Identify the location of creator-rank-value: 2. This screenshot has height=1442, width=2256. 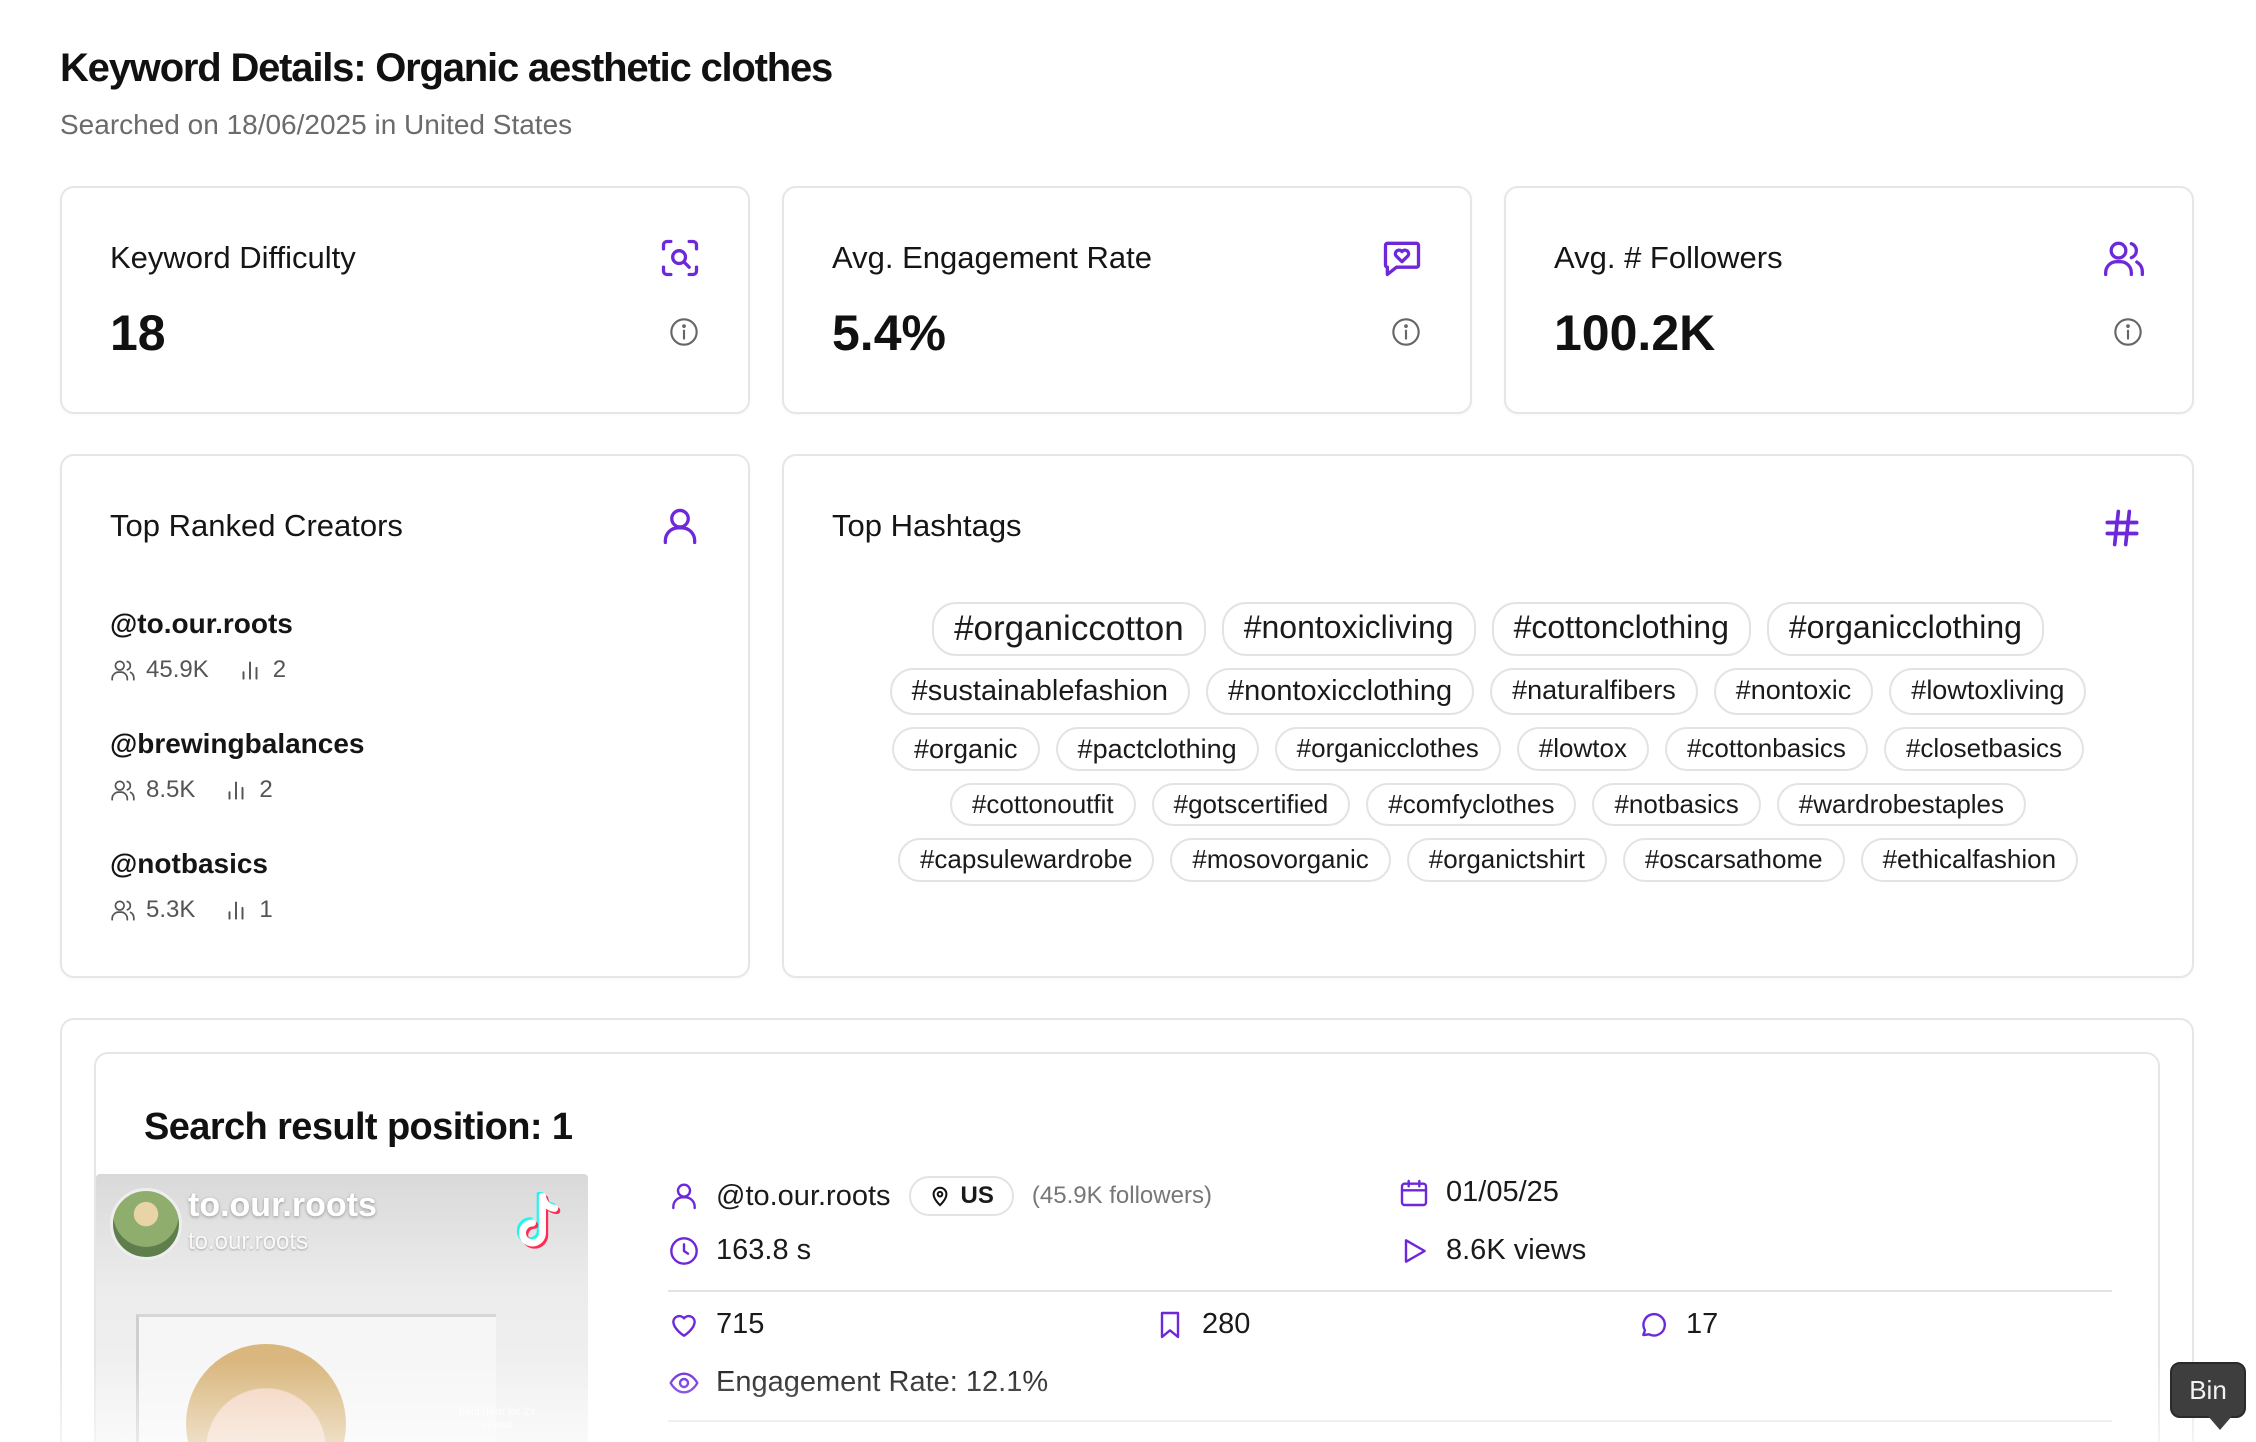
(266, 789).